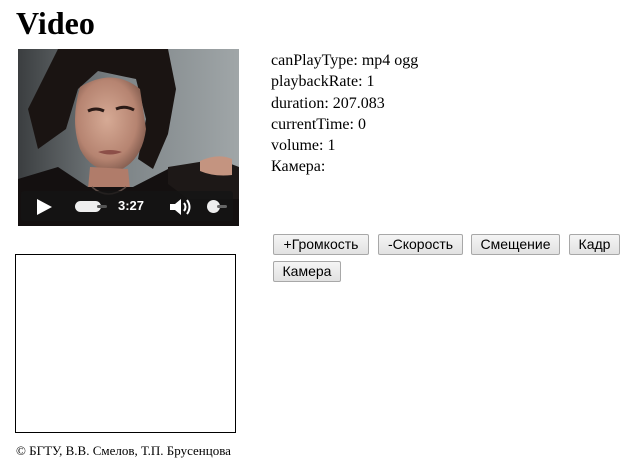 The height and width of the screenshot is (461, 629). I want to click on speed-down-button: -Скорость, so click(420, 244).